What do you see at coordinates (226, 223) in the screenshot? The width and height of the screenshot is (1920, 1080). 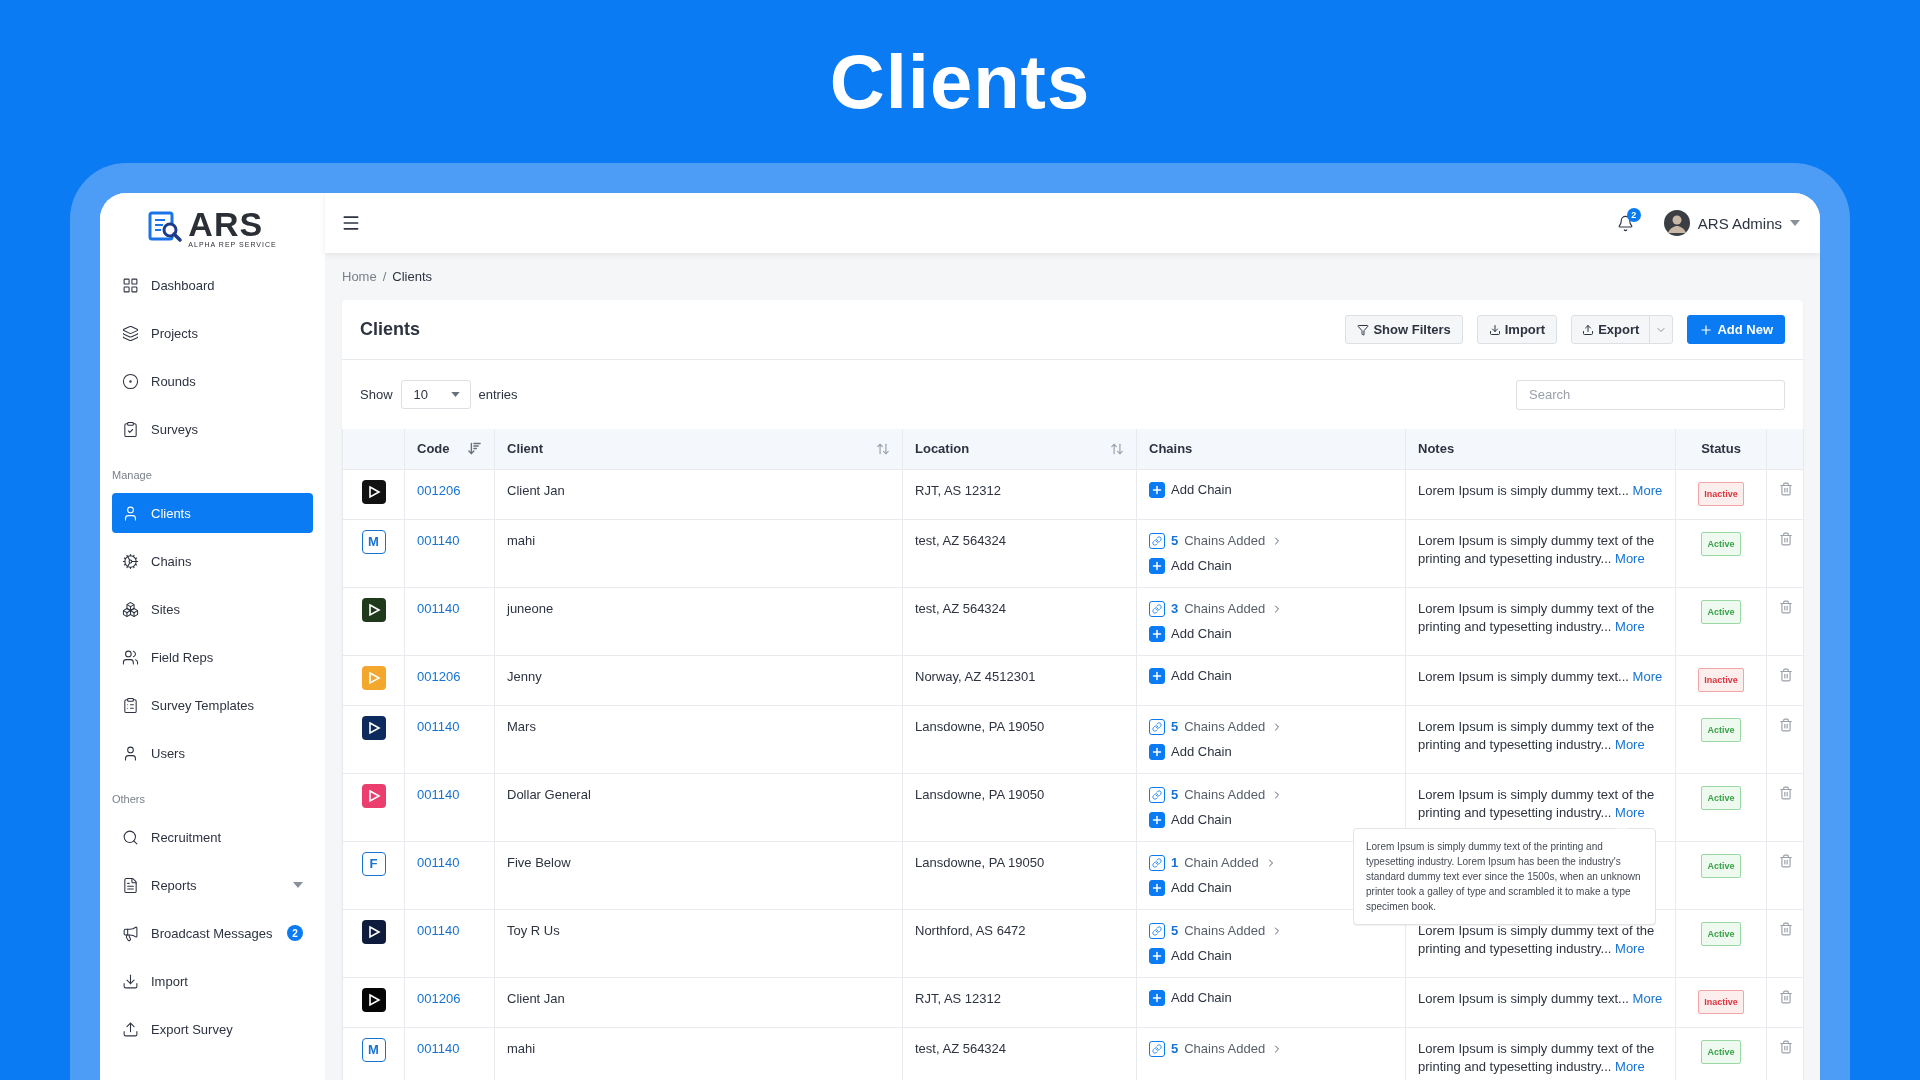 I see `brand-name: ARS` at bounding box center [226, 223].